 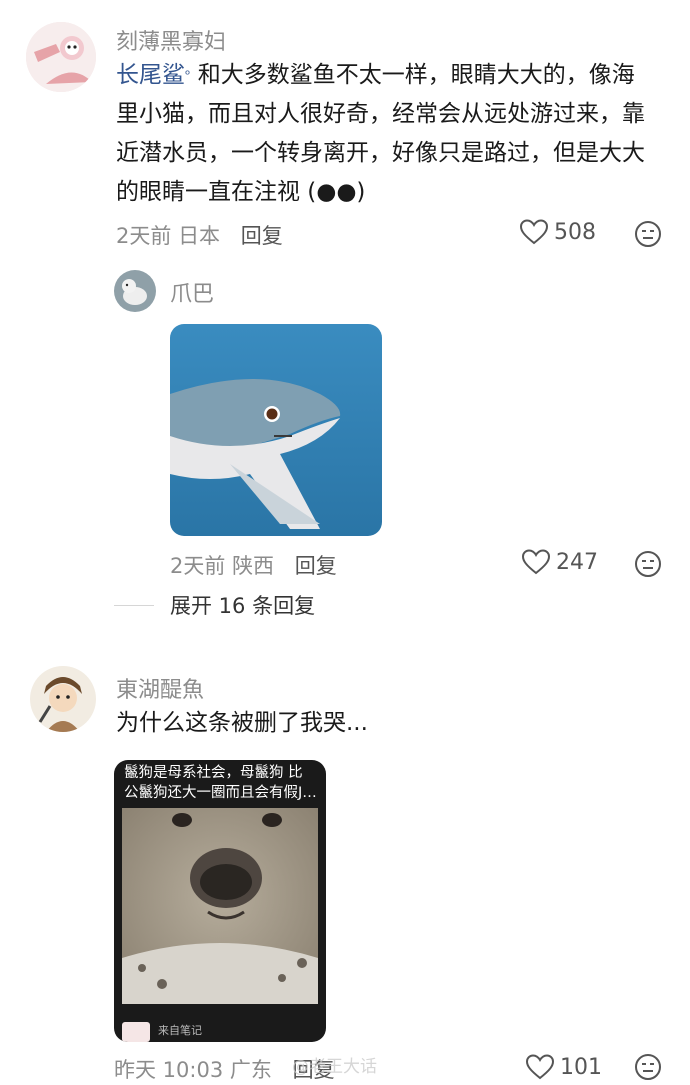 I want to click on location: 陕西, so click(x=253, y=566).